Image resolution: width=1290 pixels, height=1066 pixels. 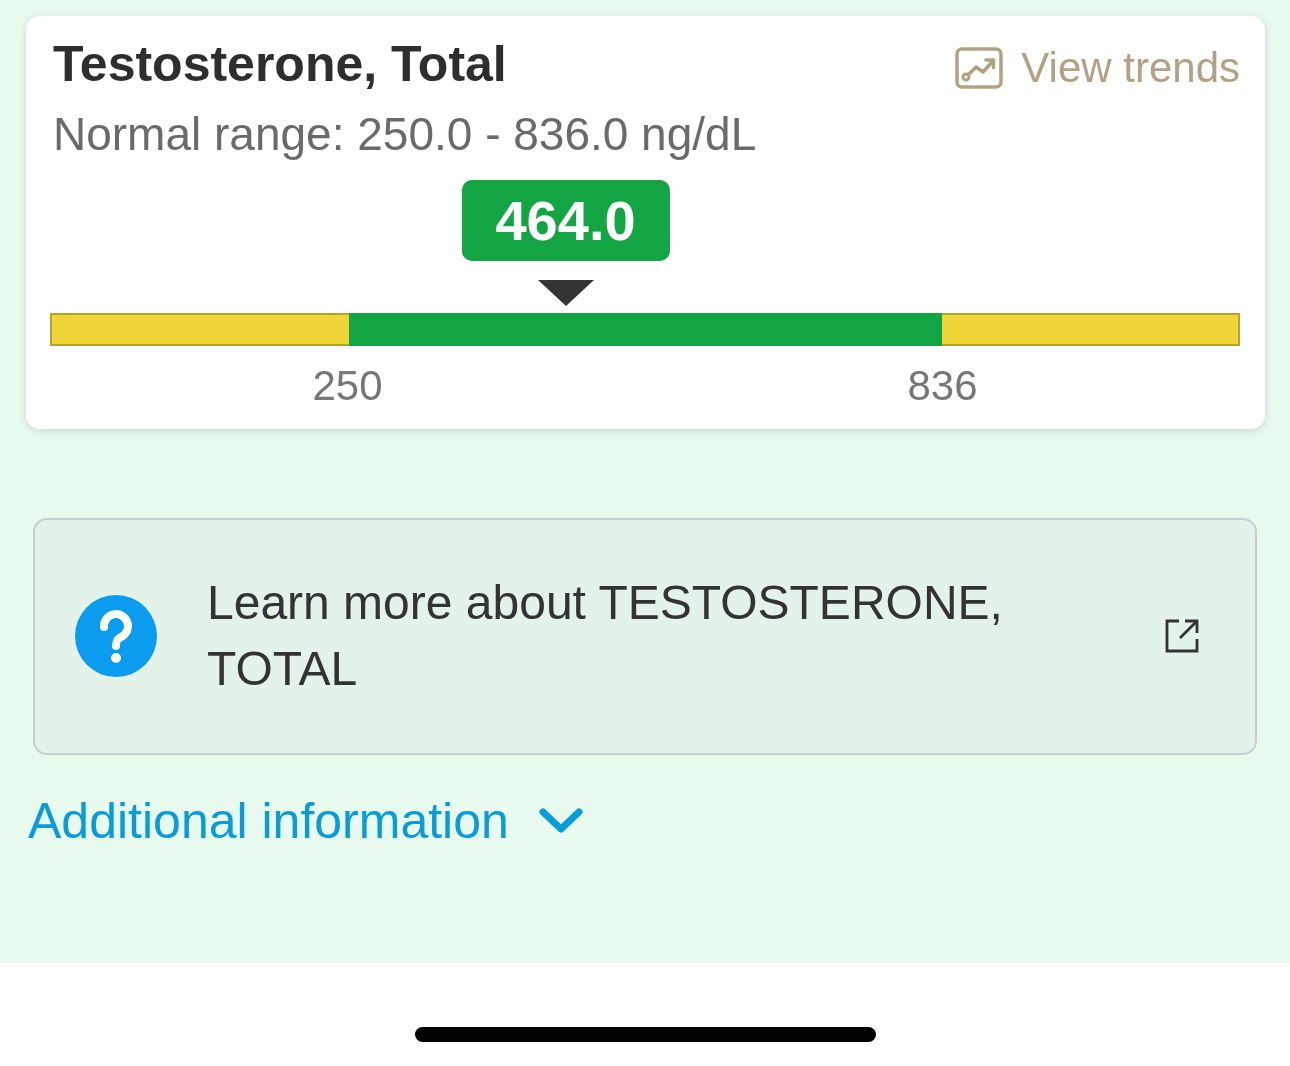 What do you see at coordinates (565, 221) in the screenshot?
I see `result-value-badge: 464.0` at bounding box center [565, 221].